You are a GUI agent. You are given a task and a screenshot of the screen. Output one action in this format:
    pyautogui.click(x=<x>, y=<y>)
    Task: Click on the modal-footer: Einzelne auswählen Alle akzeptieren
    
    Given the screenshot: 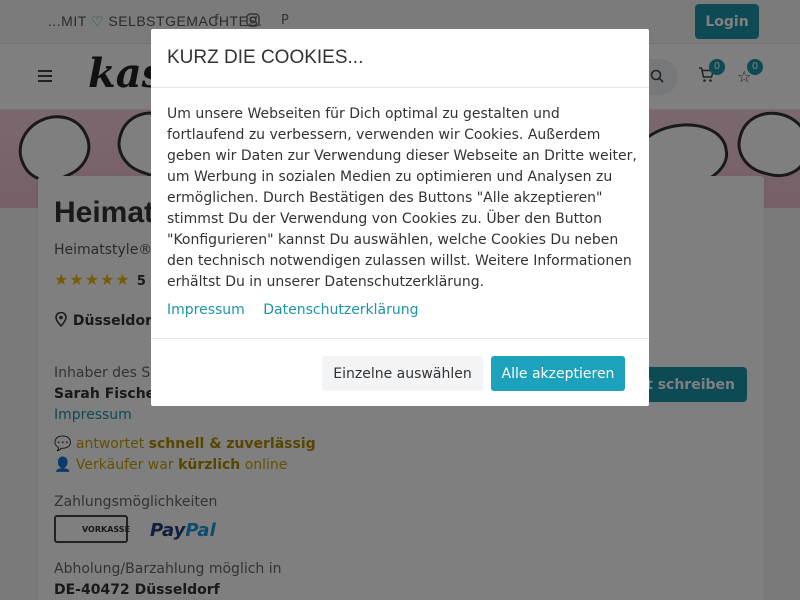 What is the action you would take?
    pyautogui.click(x=400, y=372)
    